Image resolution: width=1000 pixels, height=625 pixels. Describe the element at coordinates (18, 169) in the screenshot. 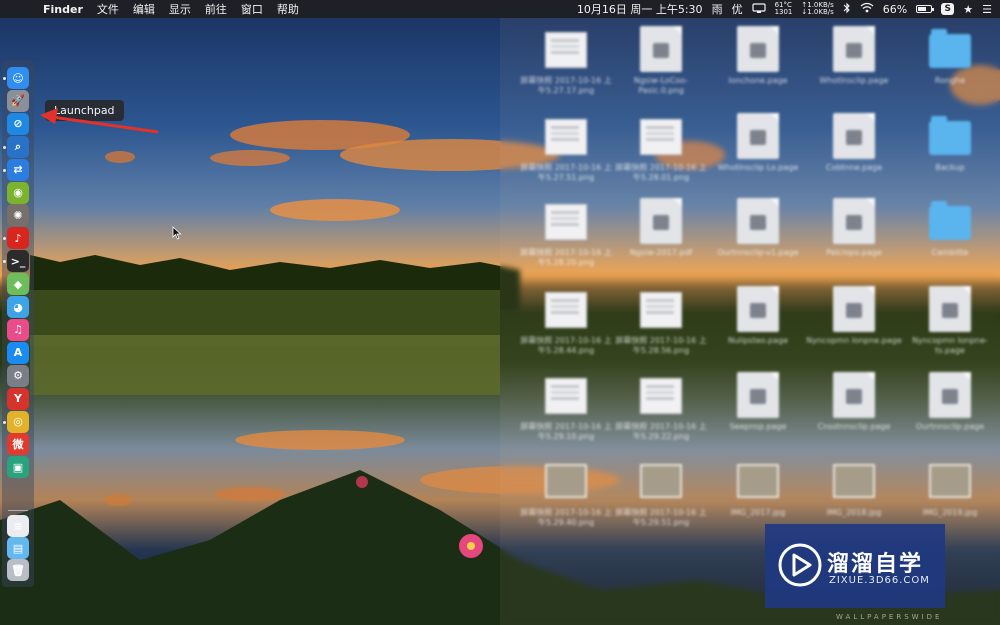

I see `dock-teamviewer-icon: ⇄` at that location.